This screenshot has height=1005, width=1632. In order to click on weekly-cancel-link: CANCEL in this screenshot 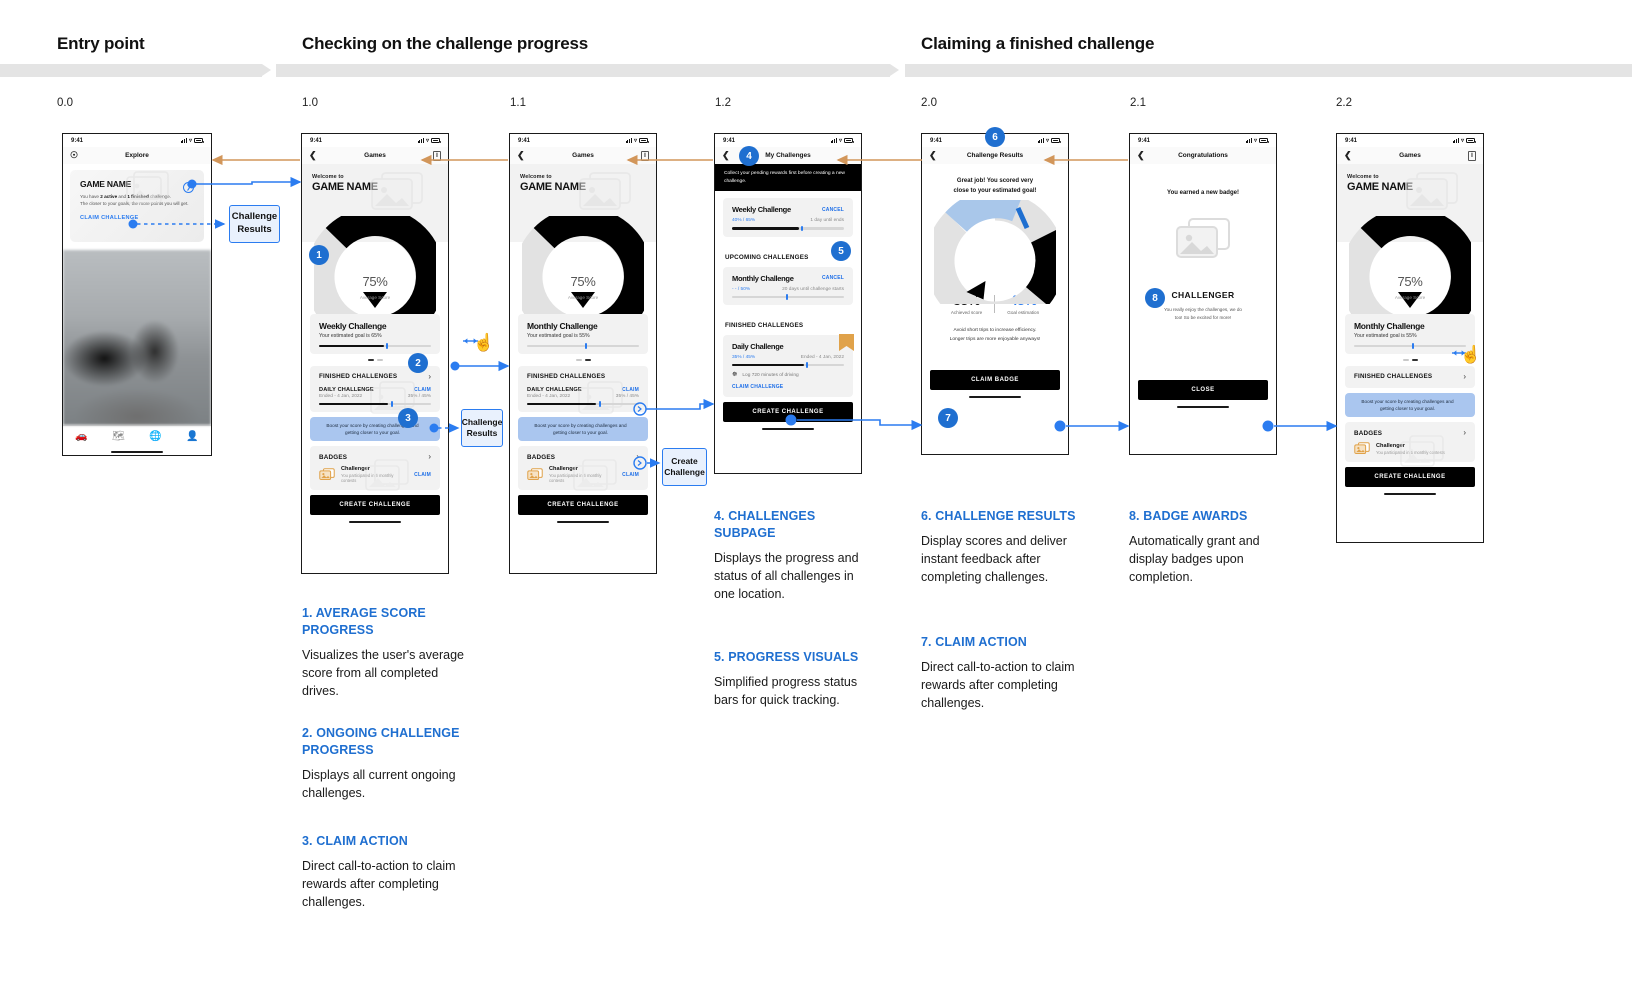, I will do `click(833, 210)`.